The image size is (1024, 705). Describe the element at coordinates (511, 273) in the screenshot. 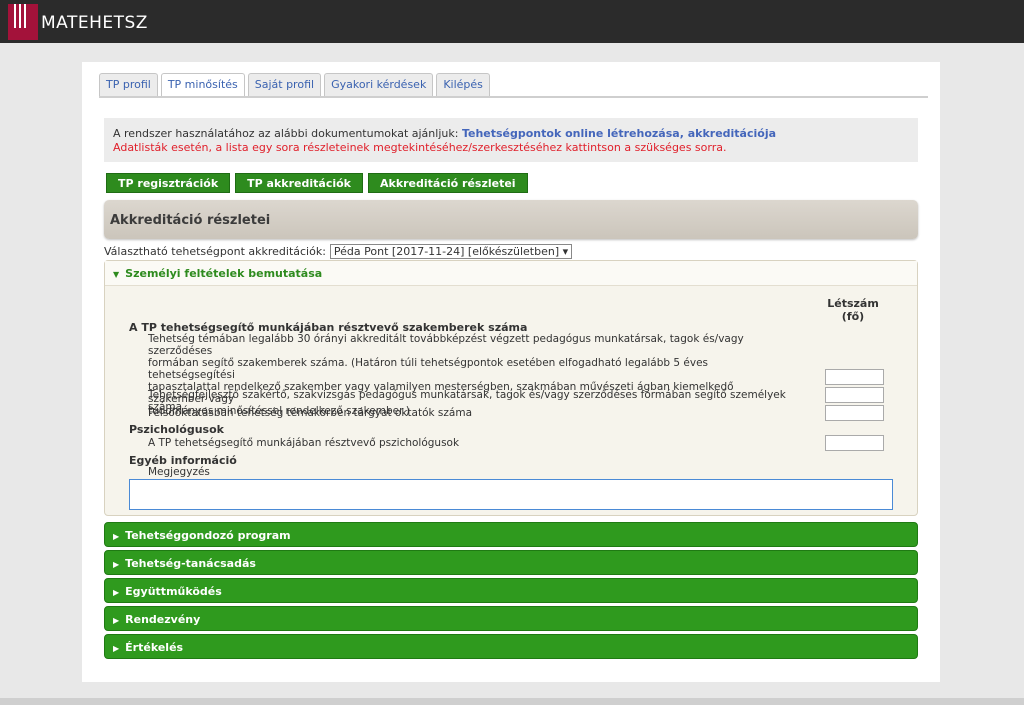

I see `section-personnel-header: ▼ Személyi feltételek bemutatása` at that location.